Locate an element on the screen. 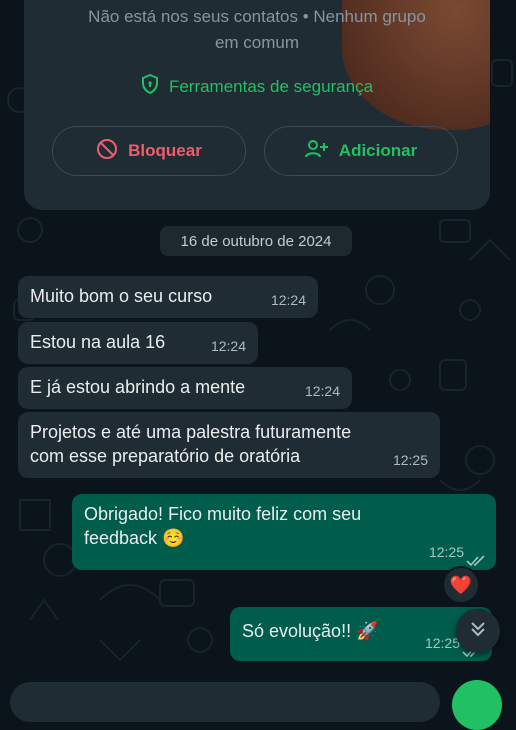  add-contact-label: Adicionar is located at coordinates (378, 150).